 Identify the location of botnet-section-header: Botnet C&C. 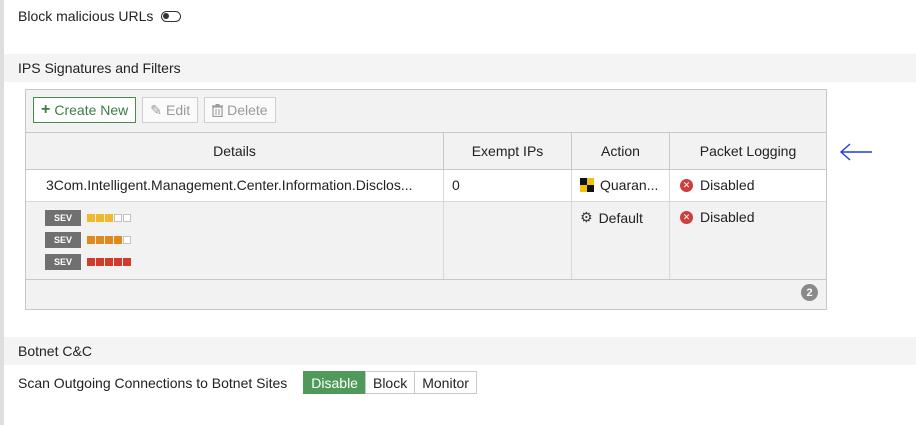
(460, 351).